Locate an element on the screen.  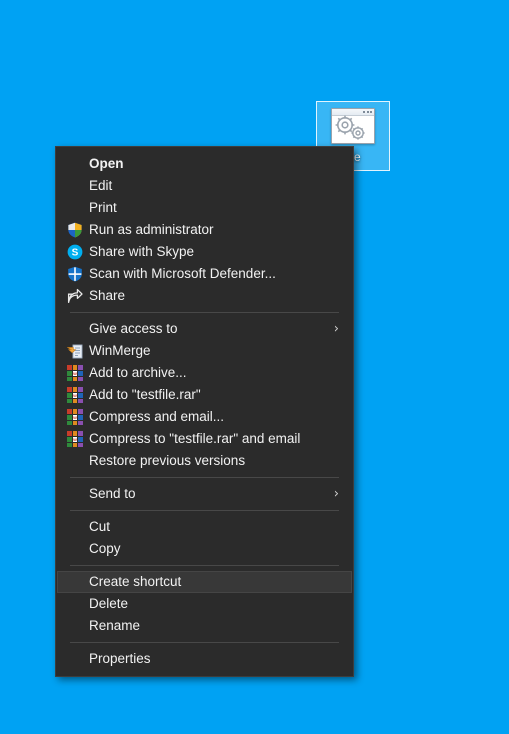
menu-item-label: Run as administrator is located at coordinates (151, 229).